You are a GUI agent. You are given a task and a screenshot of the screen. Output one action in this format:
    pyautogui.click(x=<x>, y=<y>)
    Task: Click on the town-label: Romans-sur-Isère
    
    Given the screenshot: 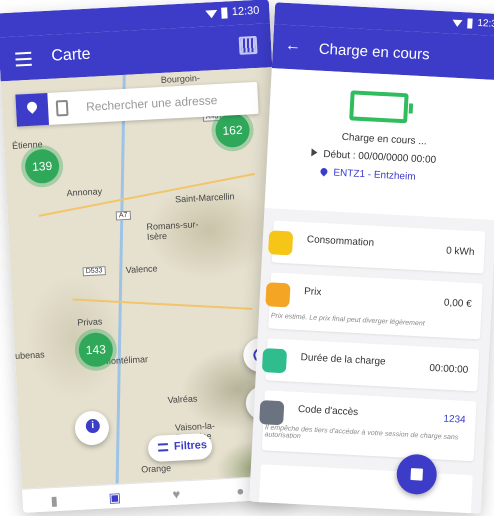 What is the action you would take?
    pyautogui.click(x=172, y=230)
    